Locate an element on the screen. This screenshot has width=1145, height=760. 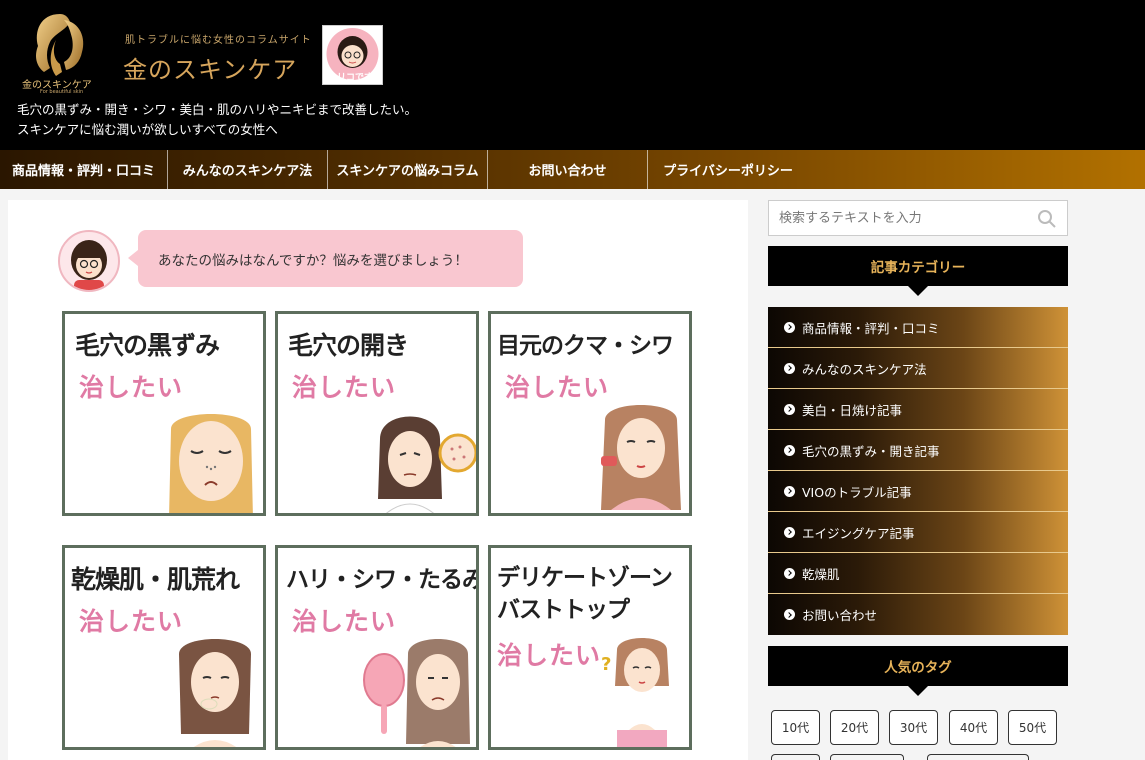
category-item: お問い合わせ is located at coordinates (918, 614).